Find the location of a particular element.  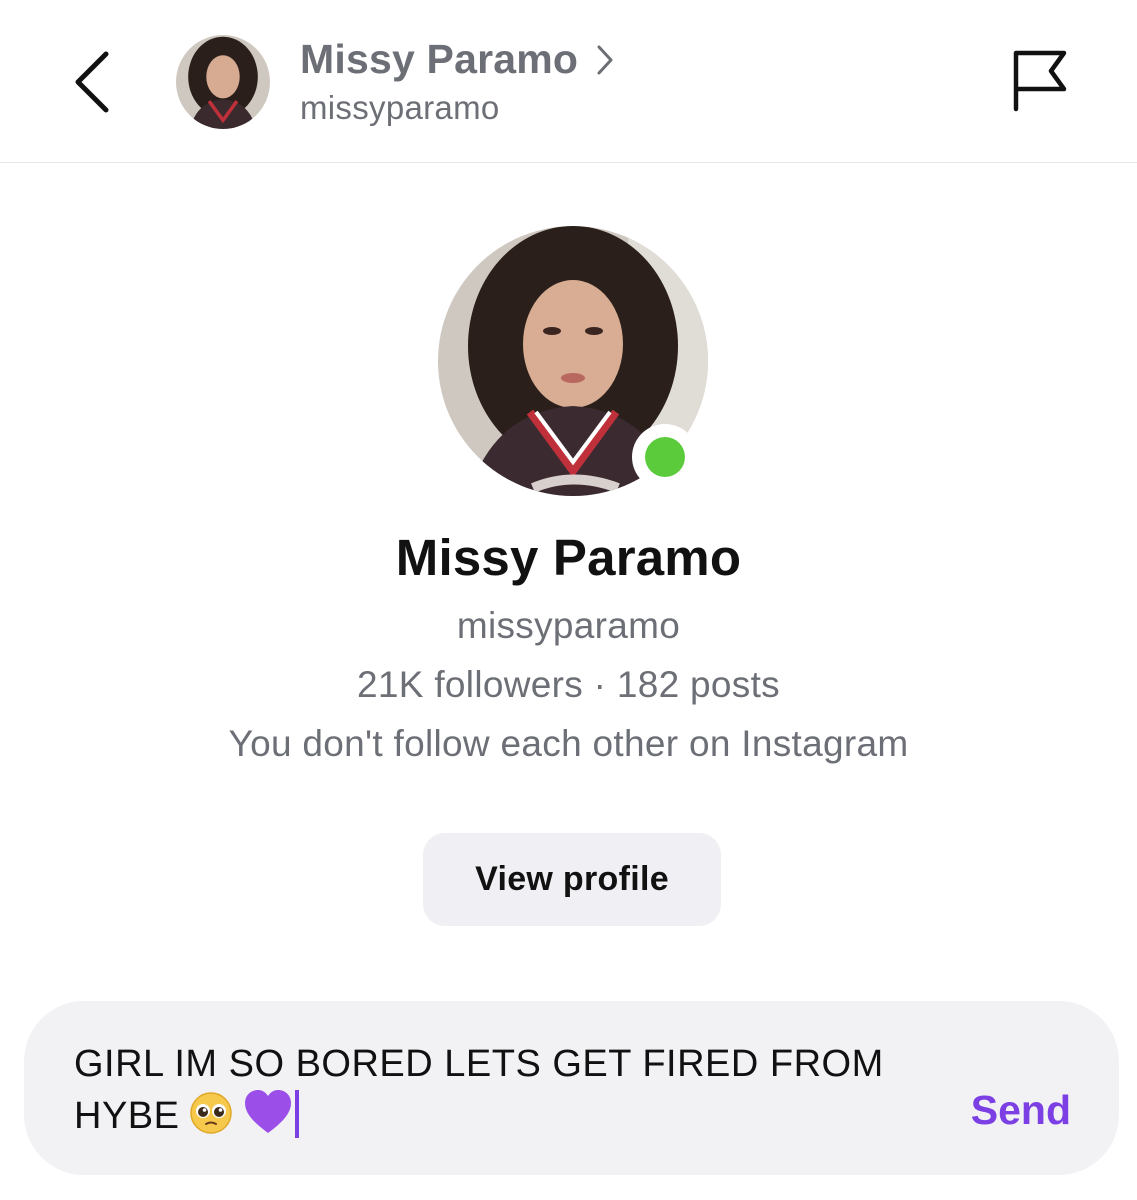

conversation-header: Missy Paramo missyparamo is located at coordinates (568, 81).